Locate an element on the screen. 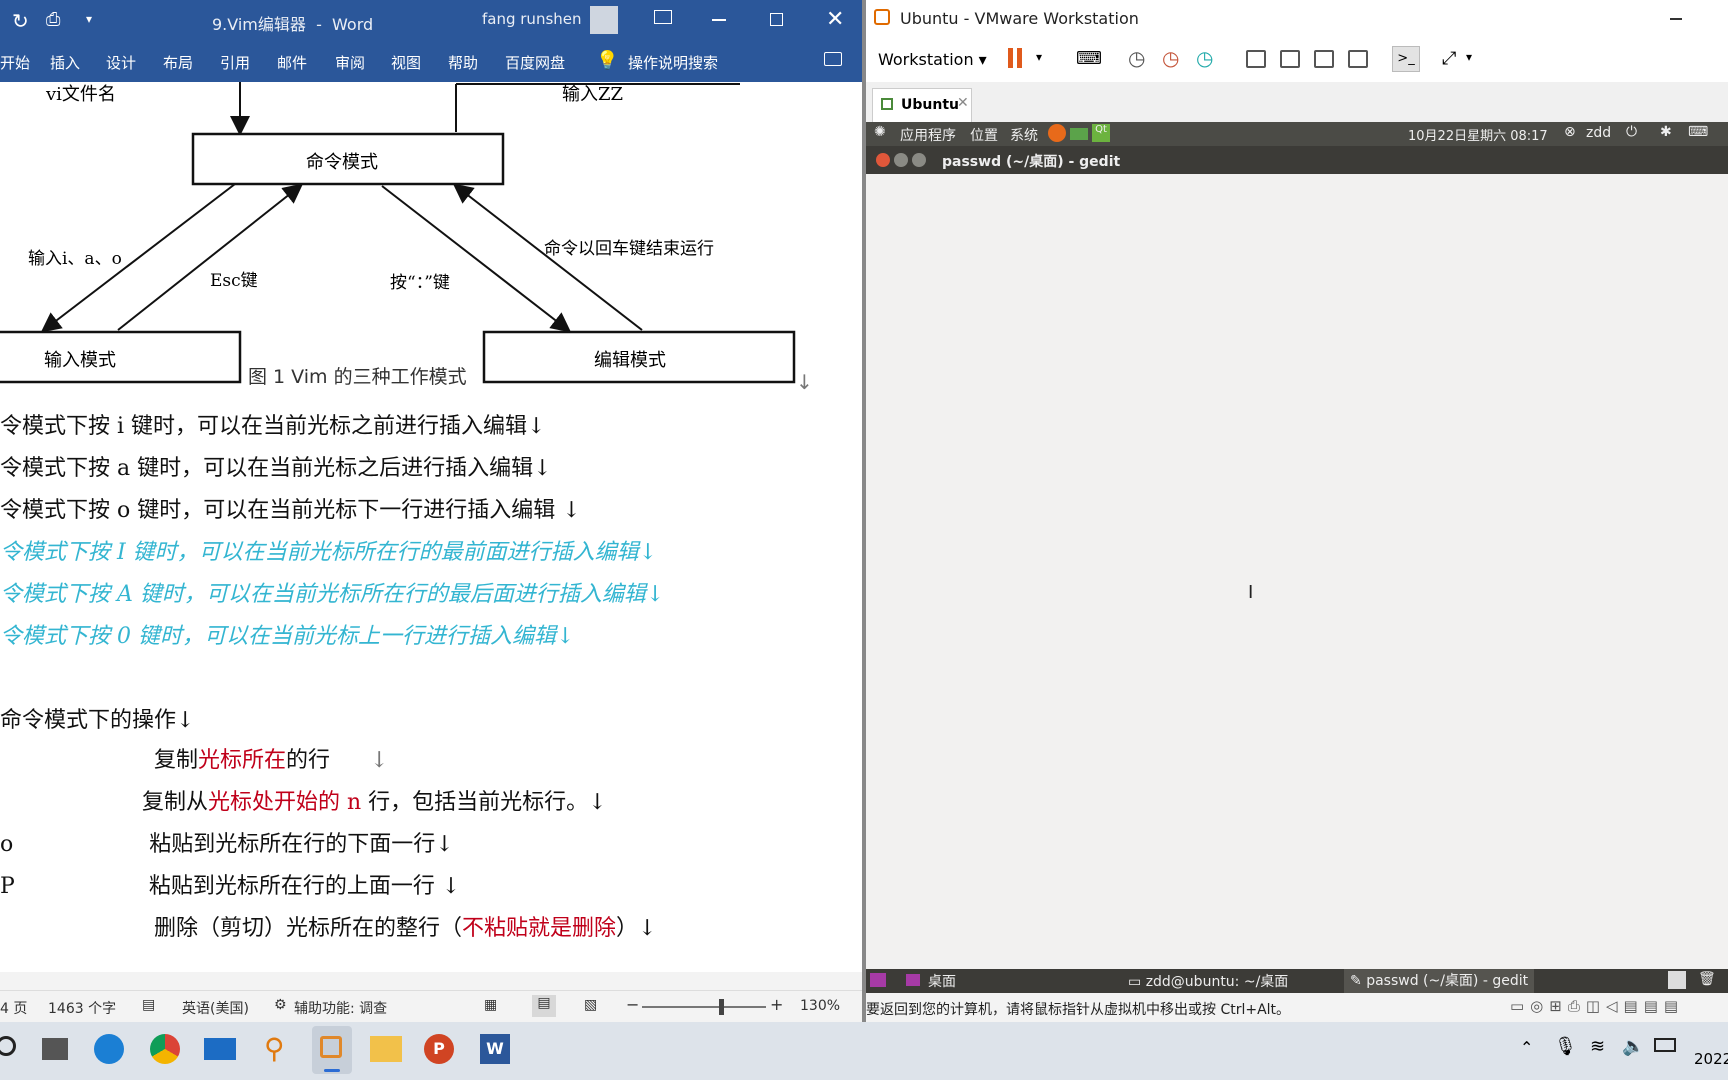 This screenshot has height=1080, width=1728. ribbon-display-icon is located at coordinates (663, 17).